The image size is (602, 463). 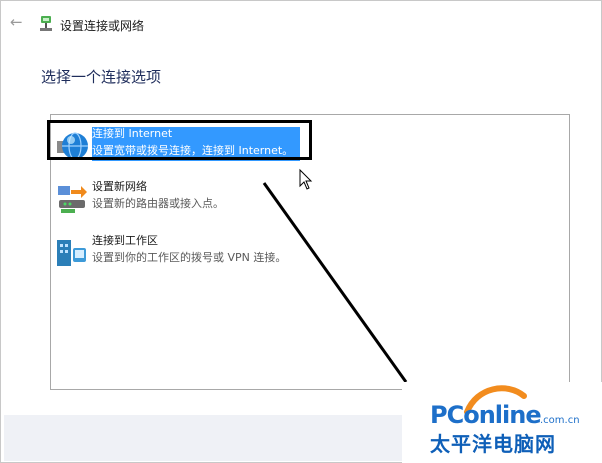 I want to click on back-arrow-icon: ←, so click(x=18, y=22).